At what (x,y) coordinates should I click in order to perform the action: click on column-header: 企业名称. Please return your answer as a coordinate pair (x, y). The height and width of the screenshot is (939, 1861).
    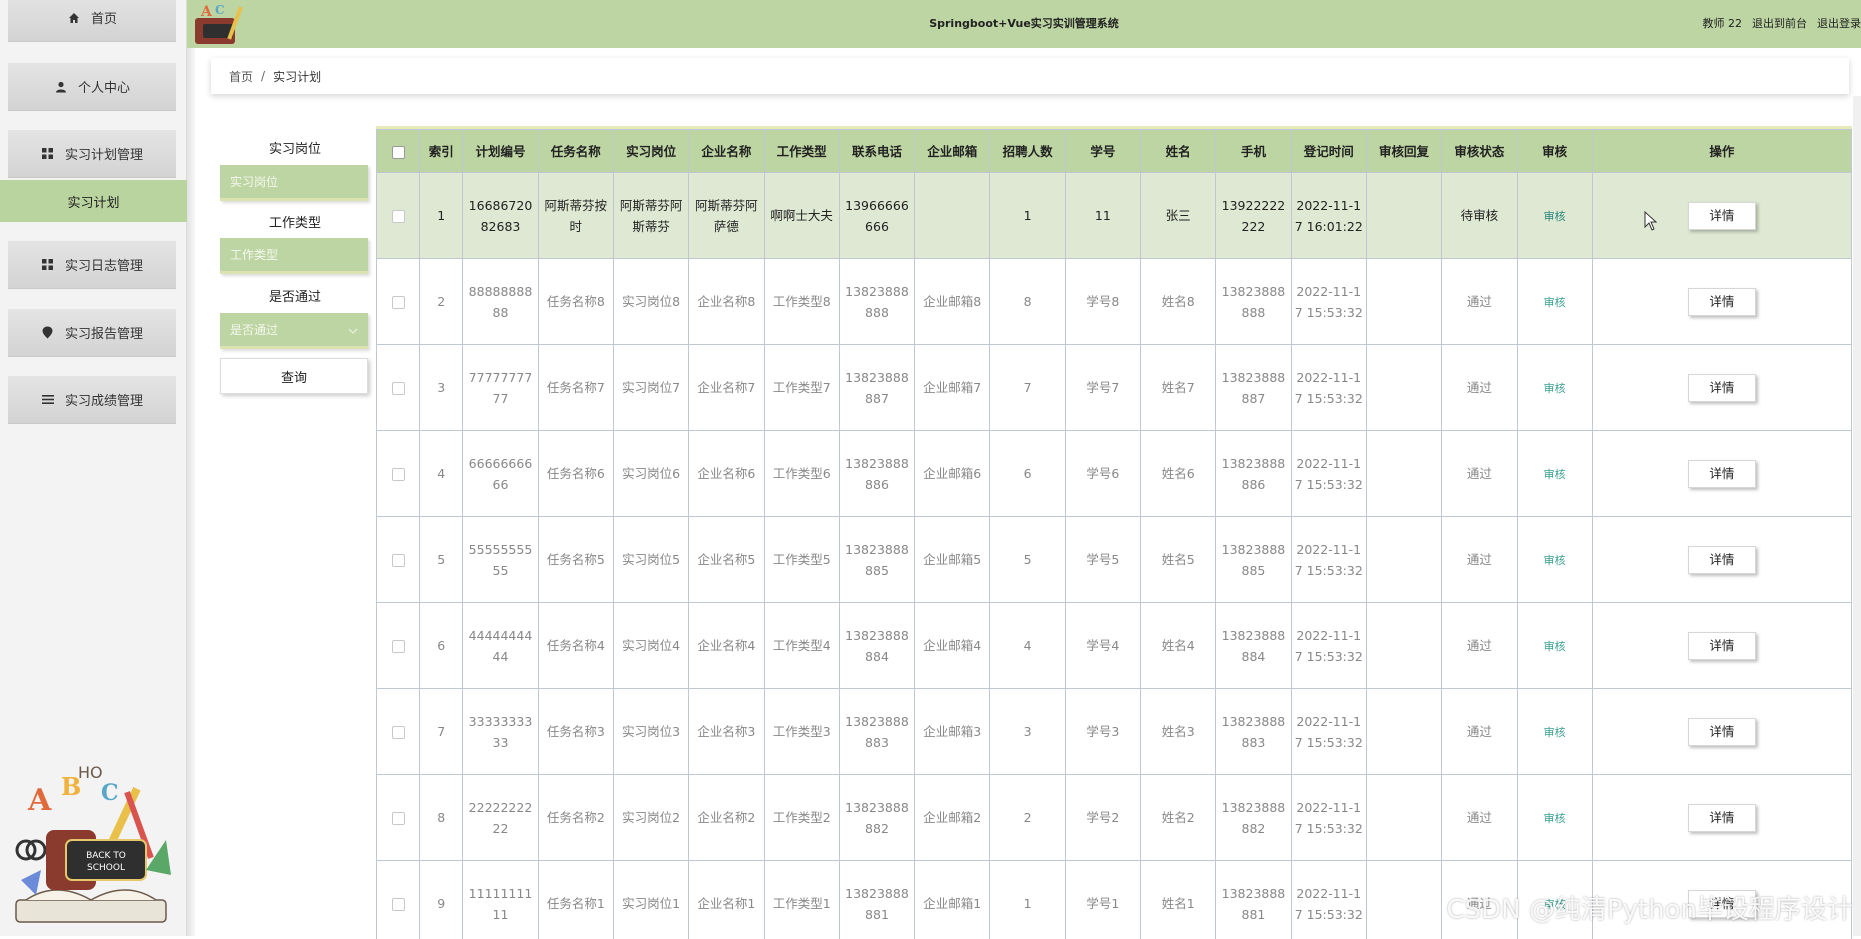
    Looking at the image, I should click on (726, 151).